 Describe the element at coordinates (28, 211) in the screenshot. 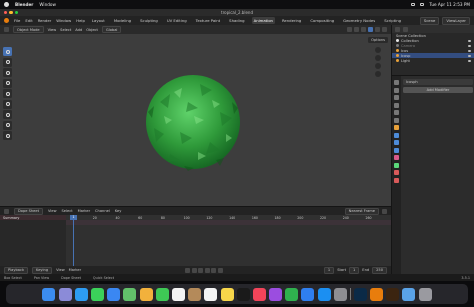

I see `dope-sheet-mode-selector: Dope Sheet` at that location.